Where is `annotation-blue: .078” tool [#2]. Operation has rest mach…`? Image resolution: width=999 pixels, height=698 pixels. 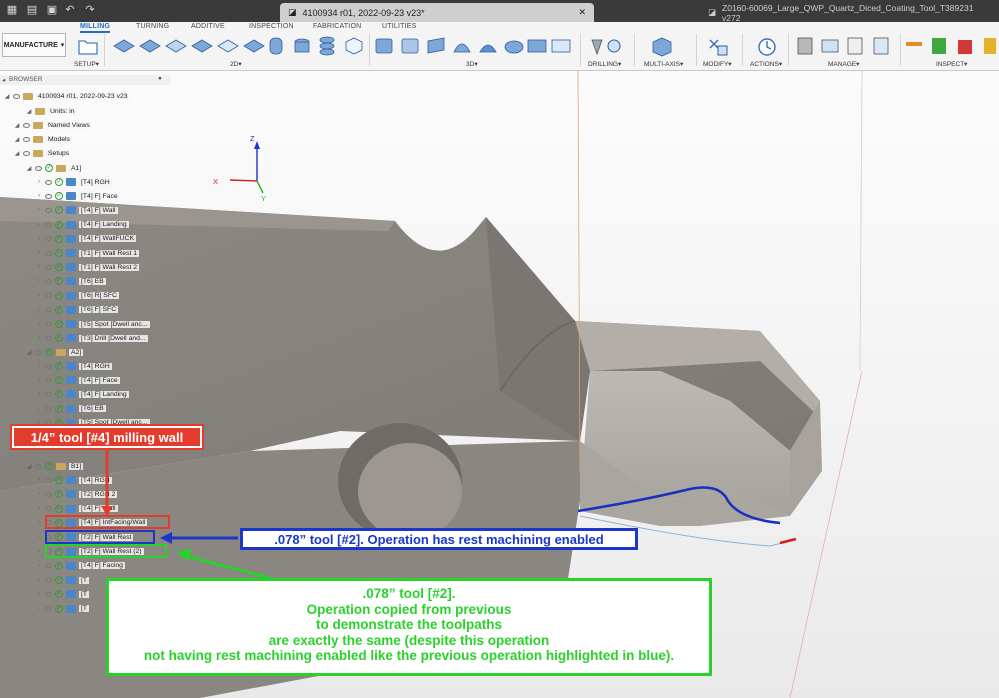
annotation-blue: .078” tool [#2]. Operation has rest mach… is located at coordinates (439, 539).